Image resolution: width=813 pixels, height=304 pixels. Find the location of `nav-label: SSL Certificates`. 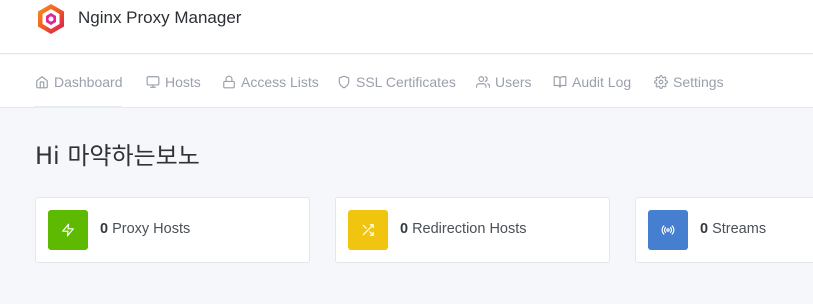

nav-label: SSL Certificates is located at coordinates (406, 81).